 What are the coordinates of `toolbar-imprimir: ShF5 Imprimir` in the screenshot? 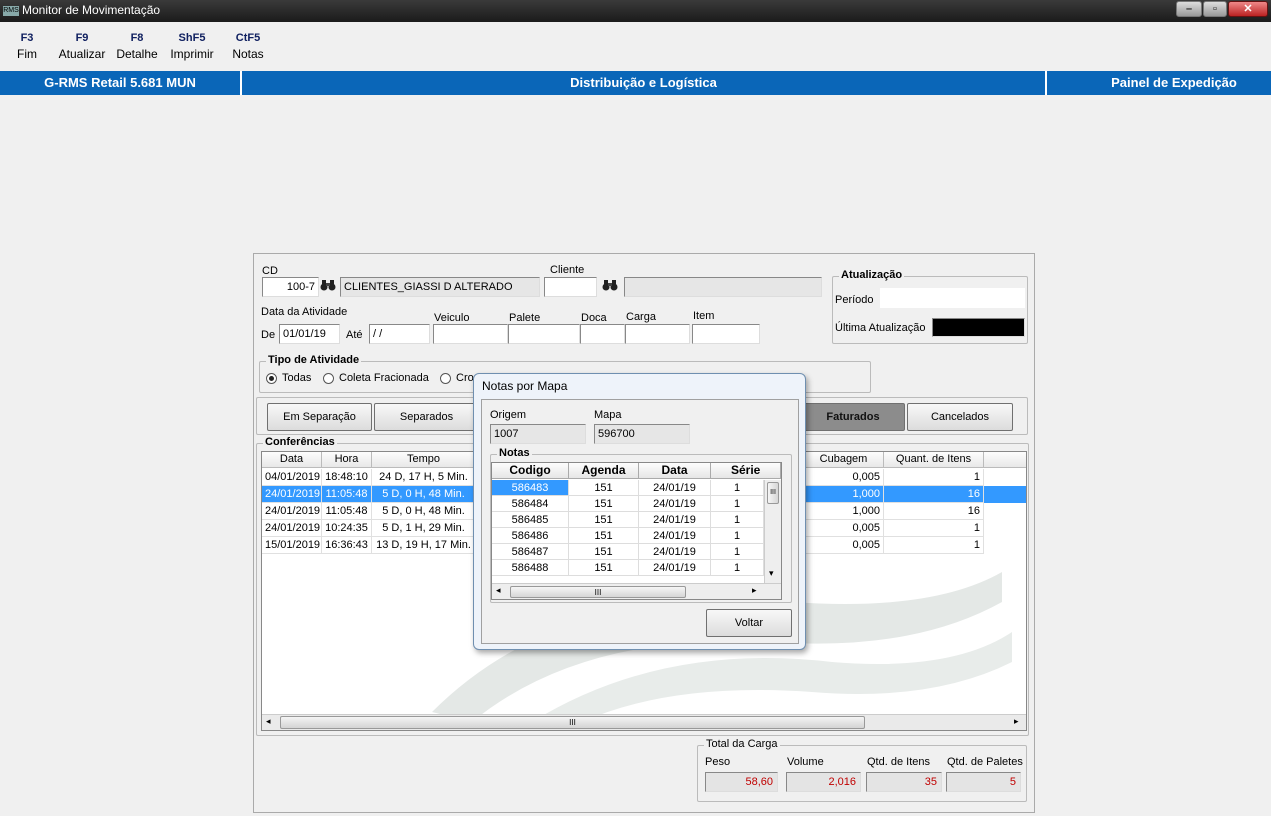 It's located at (192, 46).